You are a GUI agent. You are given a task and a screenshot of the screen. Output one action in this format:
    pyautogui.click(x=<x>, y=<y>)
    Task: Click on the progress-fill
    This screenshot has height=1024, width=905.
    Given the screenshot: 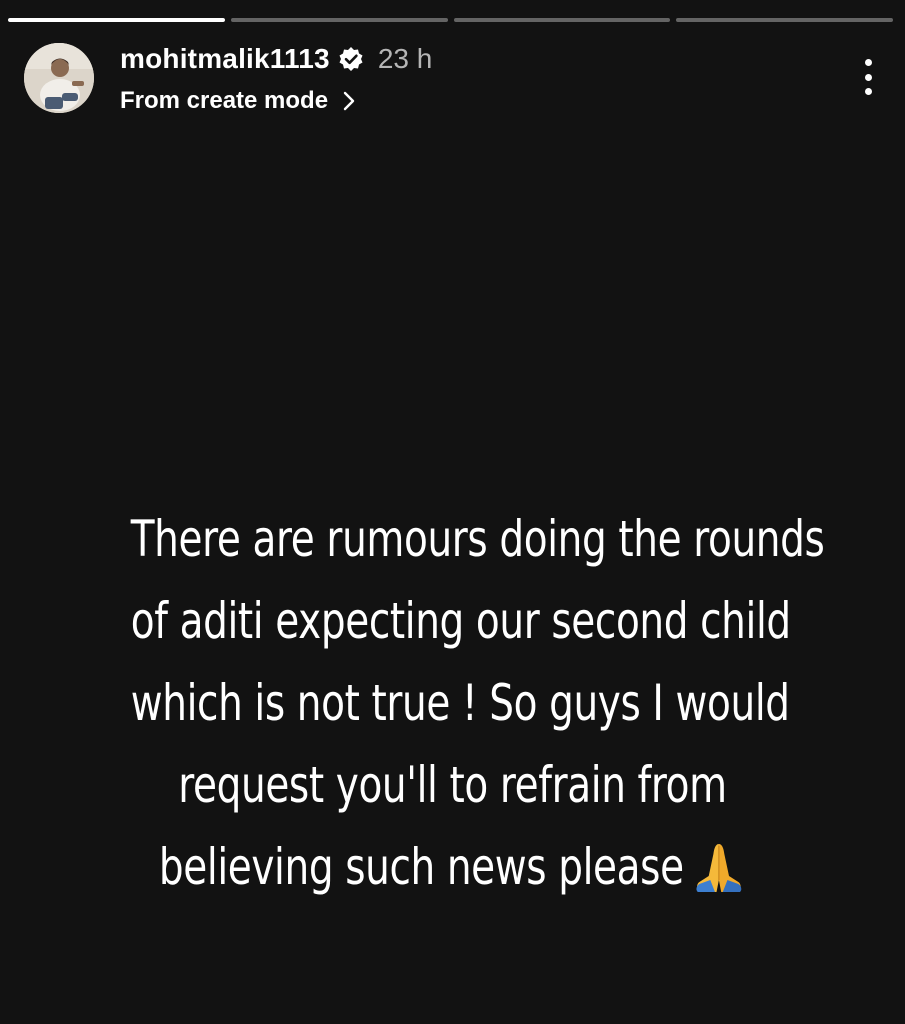 What is the action you would take?
    pyautogui.click(x=116, y=20)
    